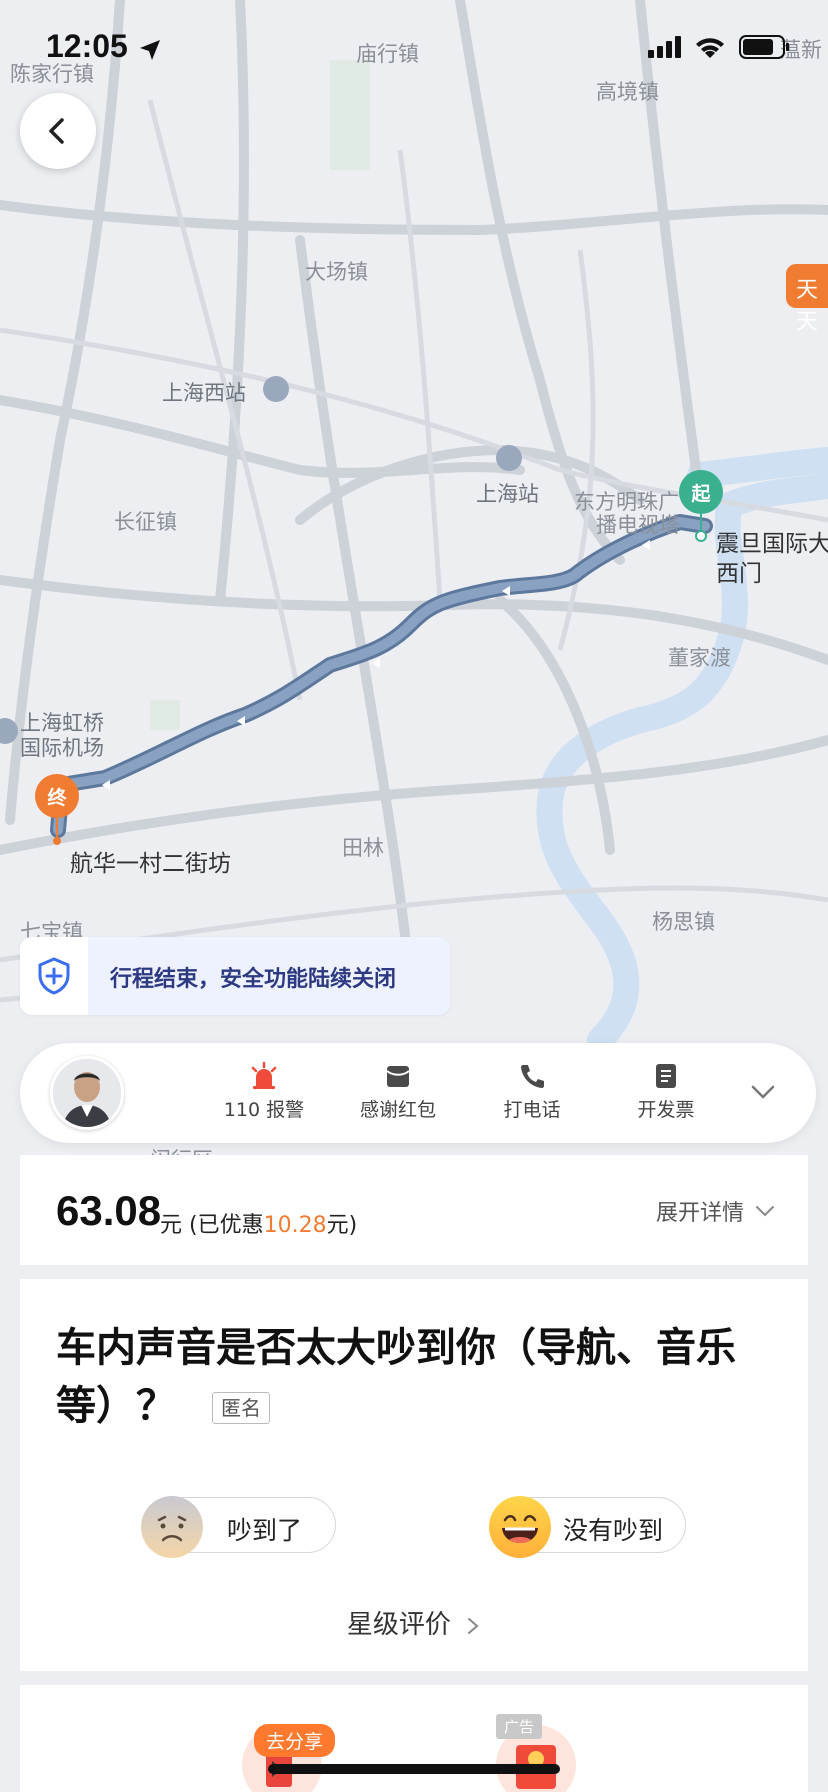 The height and width of the screenshot is (1792, 828). What do you see at coordinates (397, 1110) in the screenshot?
I see `thank-red-packet-label: 感谢红包` at bounding box center [397, 1110].